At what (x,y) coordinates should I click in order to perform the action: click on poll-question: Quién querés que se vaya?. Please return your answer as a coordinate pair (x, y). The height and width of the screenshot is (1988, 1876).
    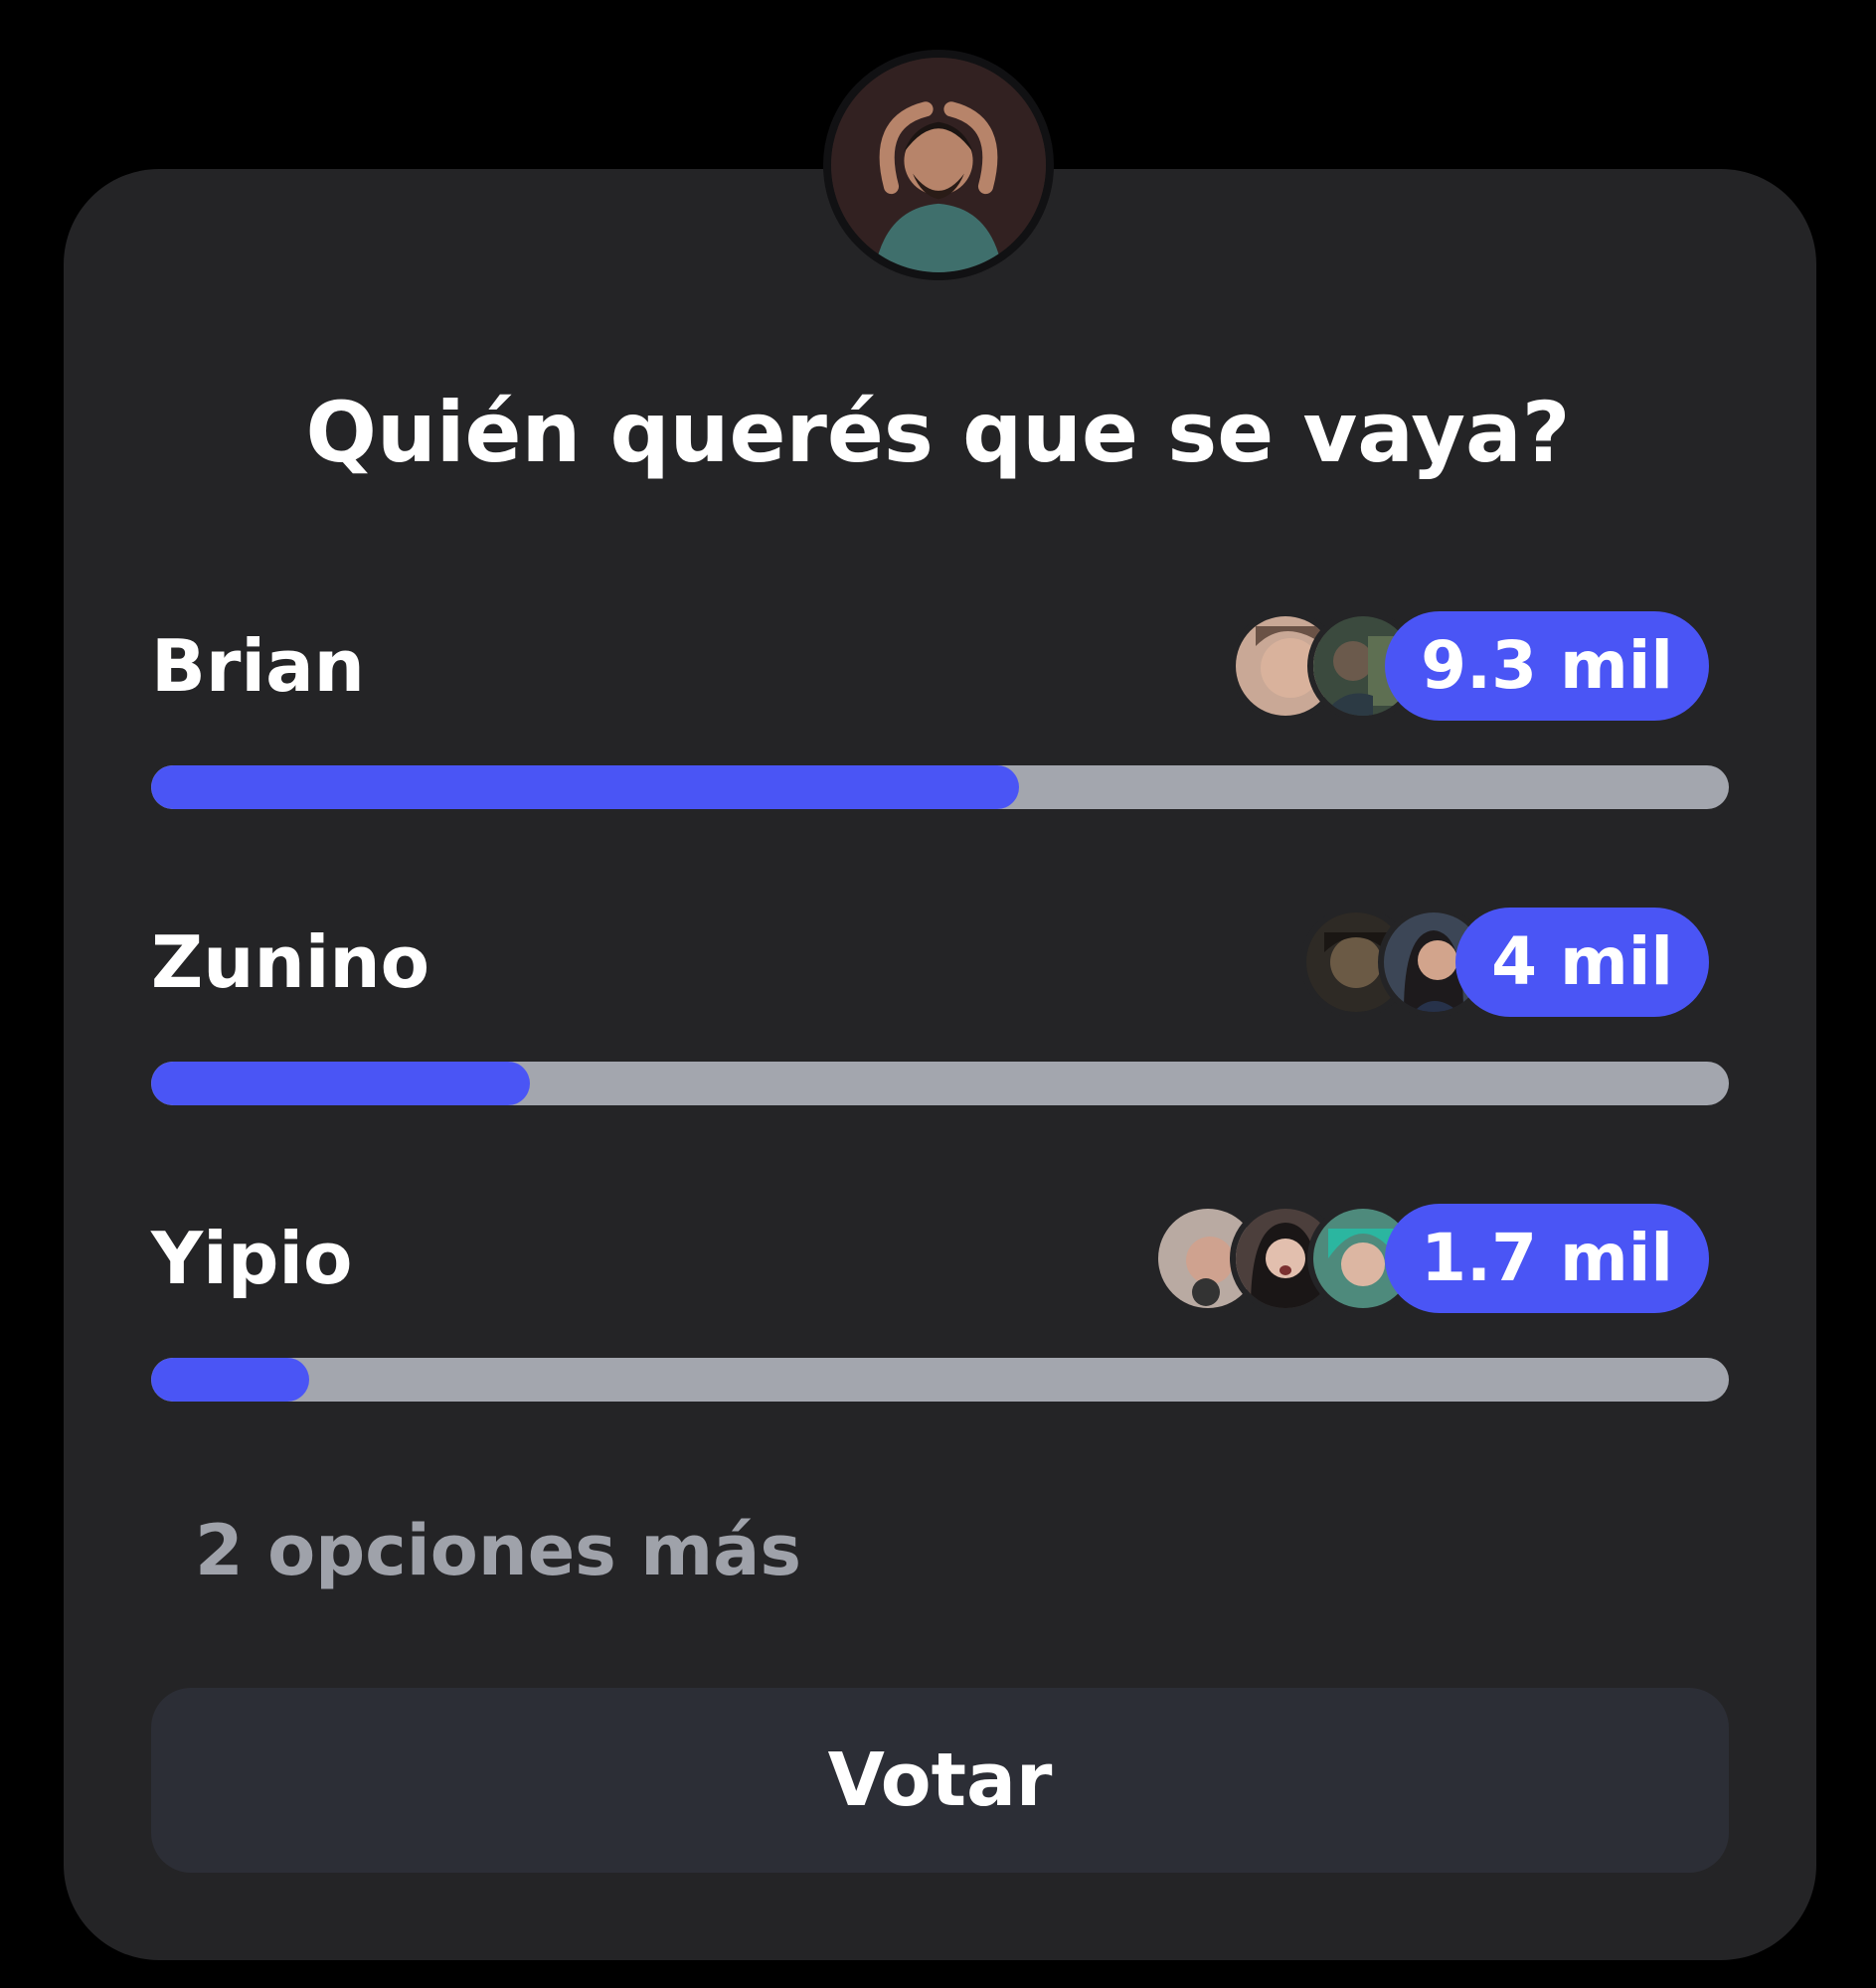
    Looking at the image, I should click on (938, 432).